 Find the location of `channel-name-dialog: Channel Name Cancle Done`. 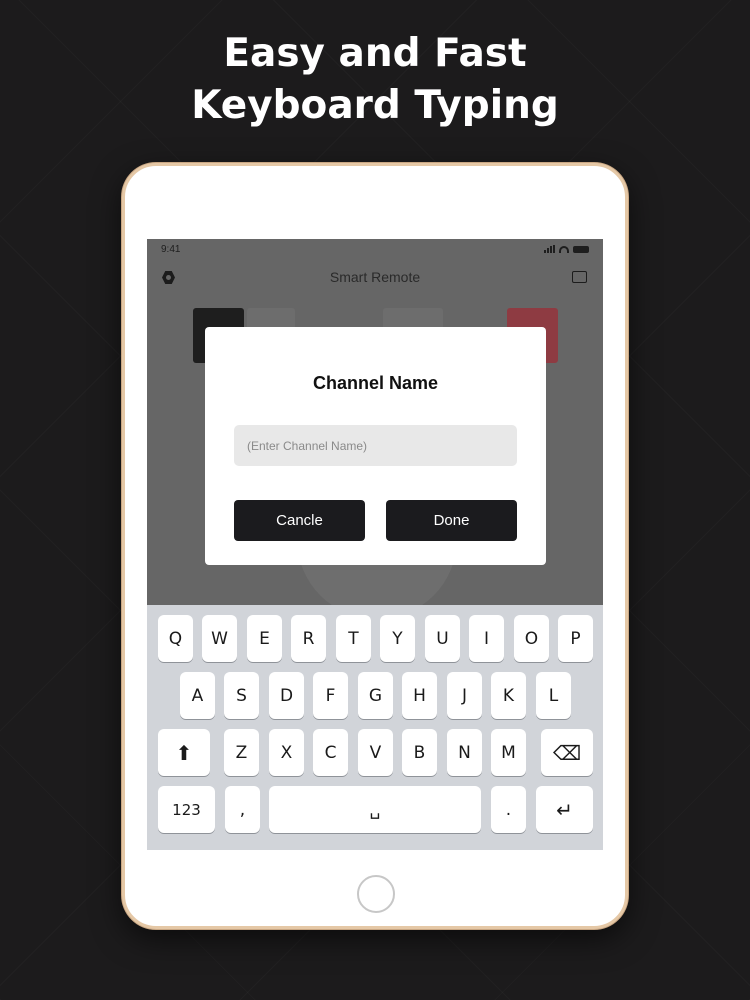

channel-name-dialog: Channel Name Cancle Done is located at coordinates (375, 446).